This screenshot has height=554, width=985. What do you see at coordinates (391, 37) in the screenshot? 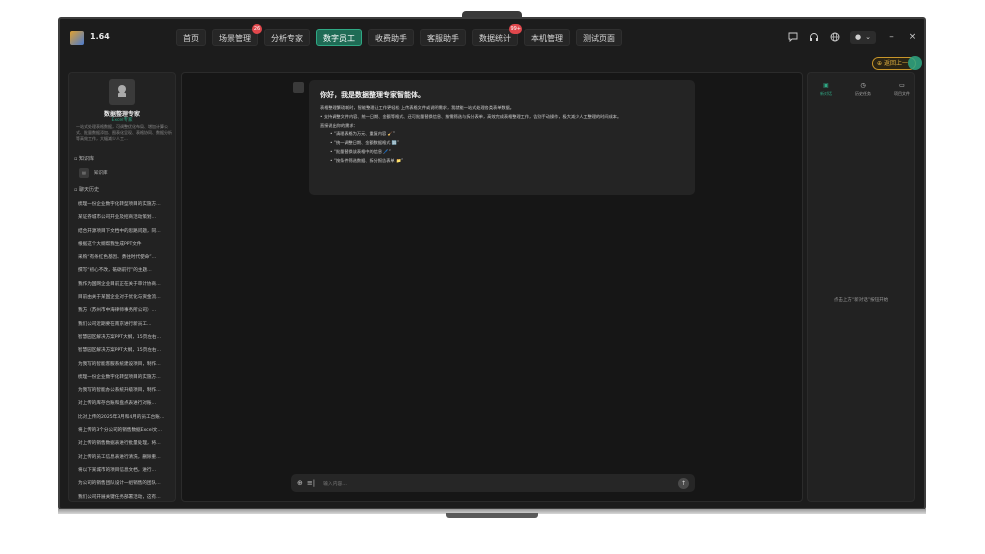
I see `nav-billing-assistant: 收费助手` at bounding box center [391, 37].